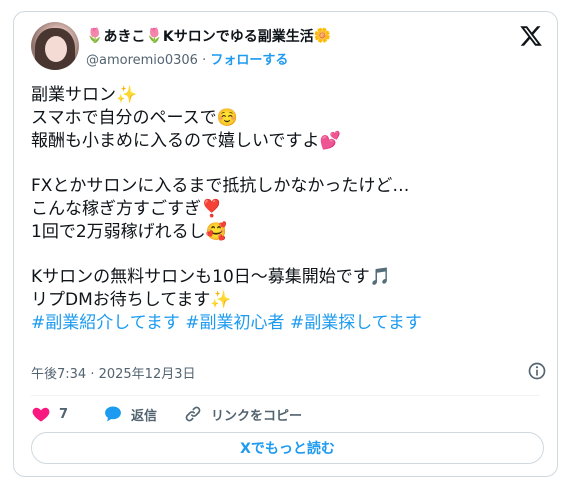 This screenshot has height=488, width=572. What do you see at coordinates (257, 416) in the screenshot?
I see `copy-link-label: リンクをコピー` at bounding box center [257, 416].